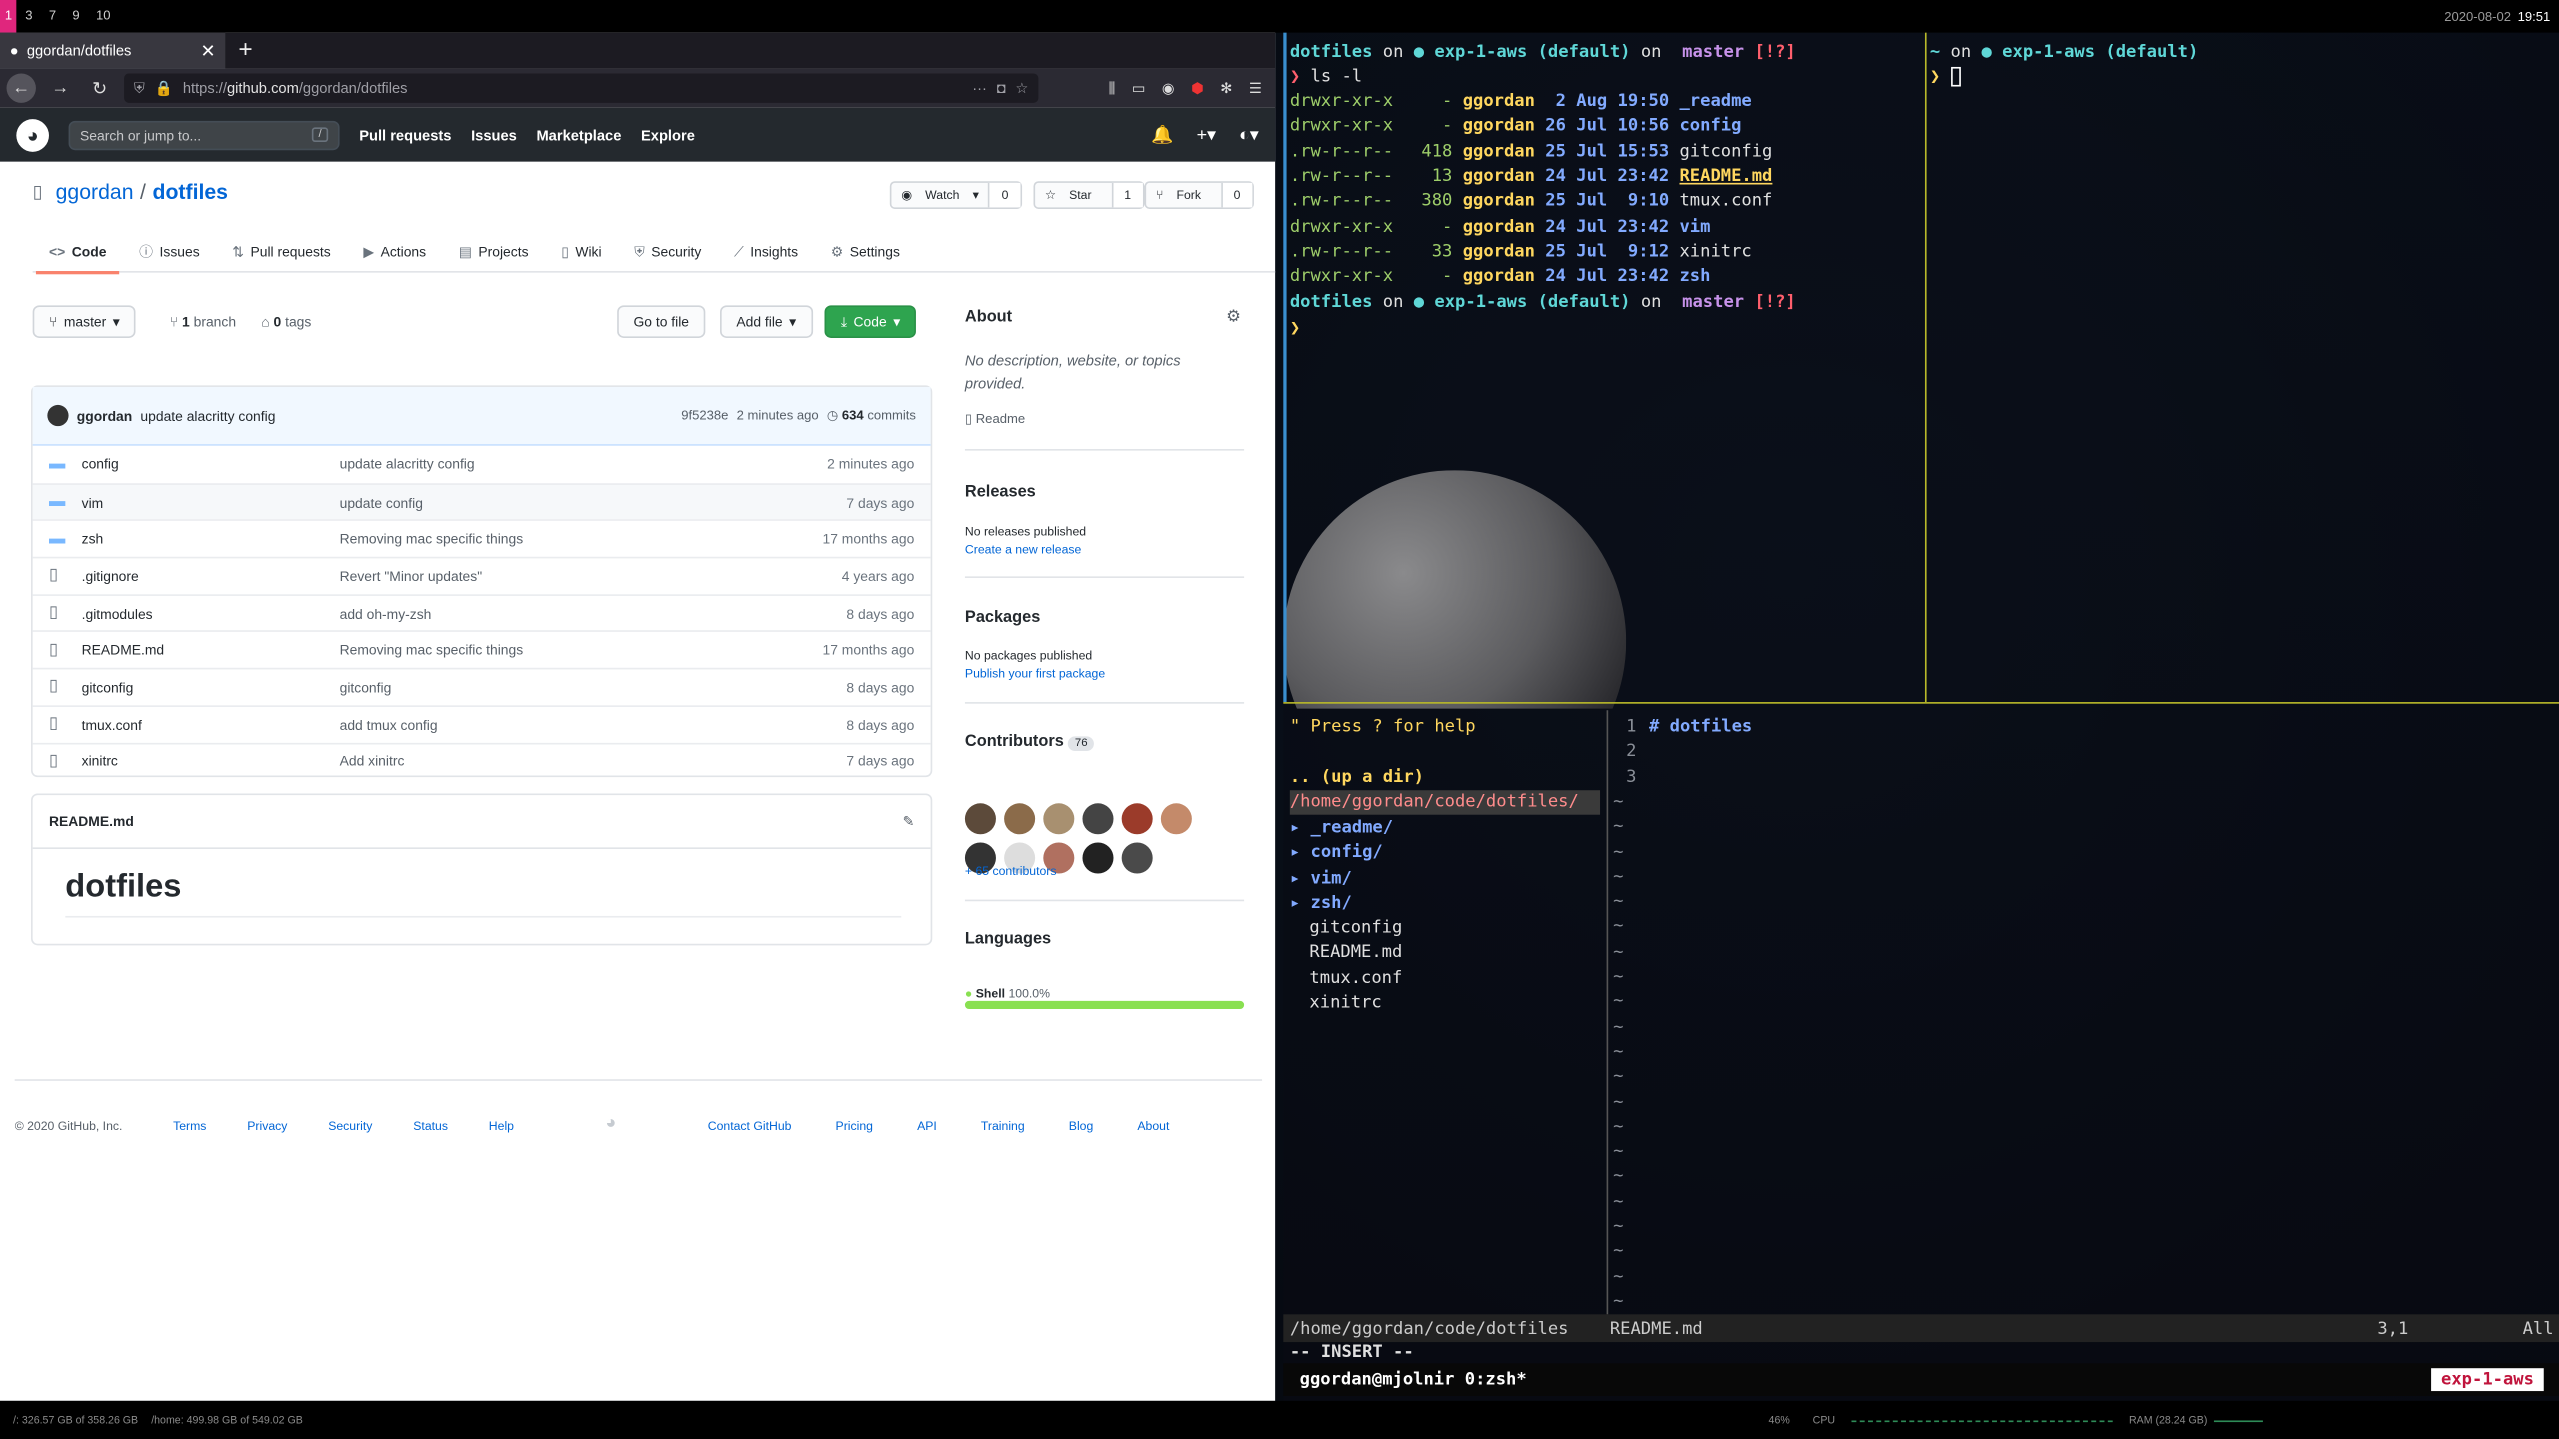 This screenshot has width=2559, height=1439. Describe the element at coordinates (245, 52) in the screenshot. I see `new-tab-button: +` at that location.